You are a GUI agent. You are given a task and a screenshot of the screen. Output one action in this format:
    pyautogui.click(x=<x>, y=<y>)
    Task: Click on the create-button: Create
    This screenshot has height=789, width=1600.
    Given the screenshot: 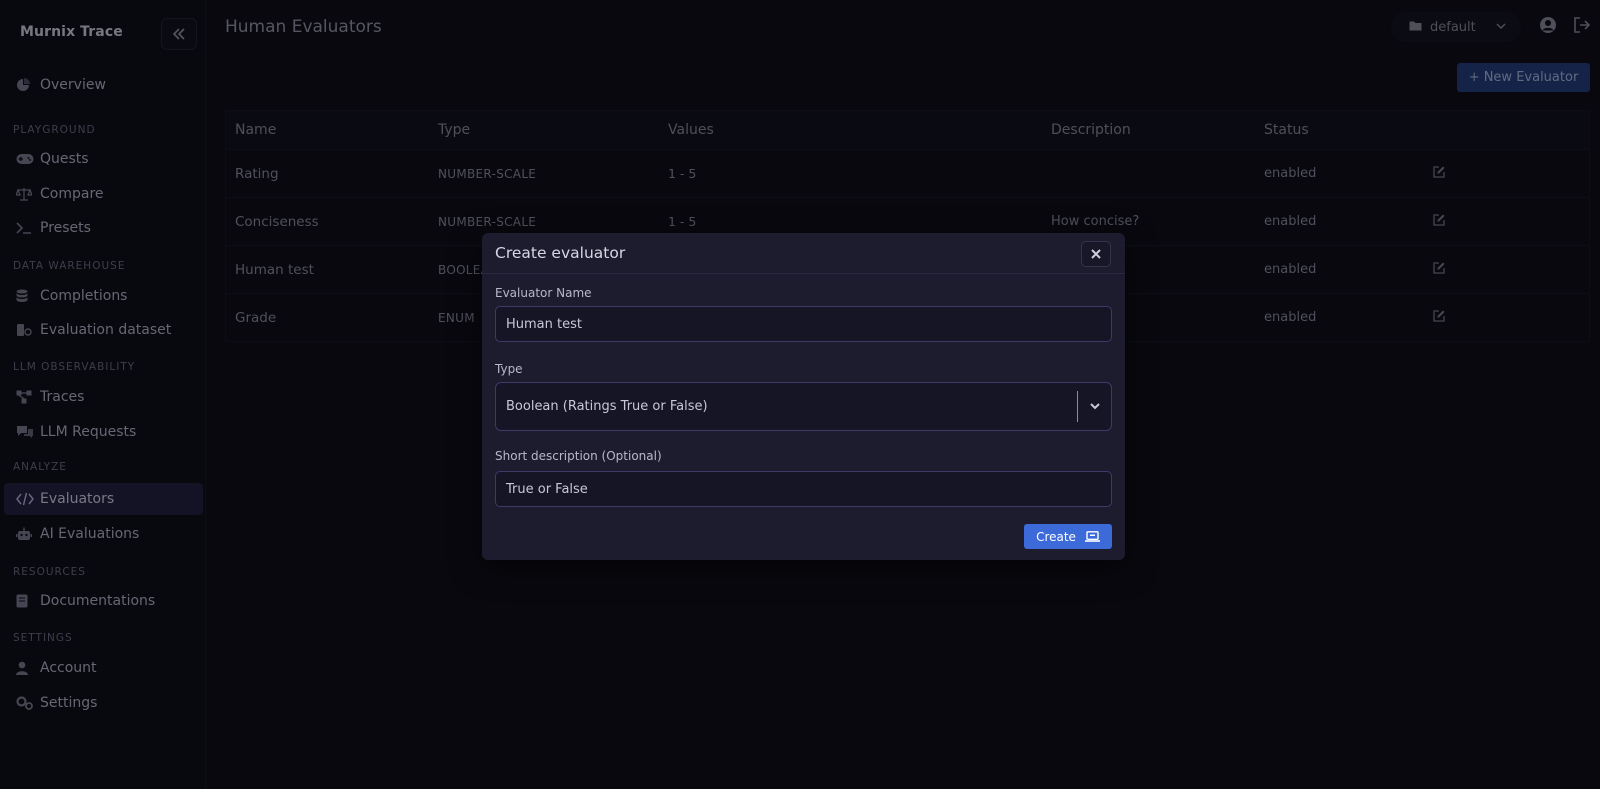 What is the action you would take?
    pyautogui.click(x=1068, y=536)
    